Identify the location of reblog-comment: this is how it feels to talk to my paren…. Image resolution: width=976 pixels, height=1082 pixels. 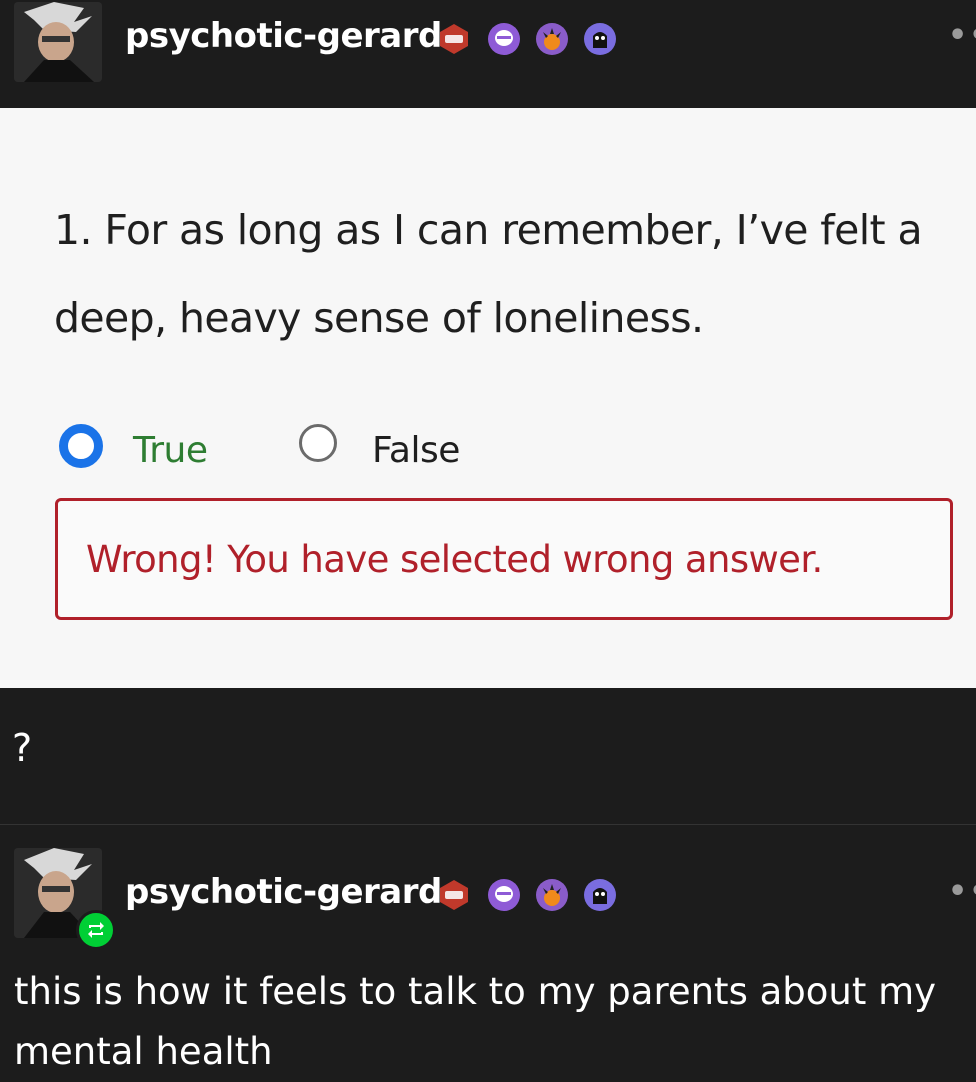
(475, 1021).